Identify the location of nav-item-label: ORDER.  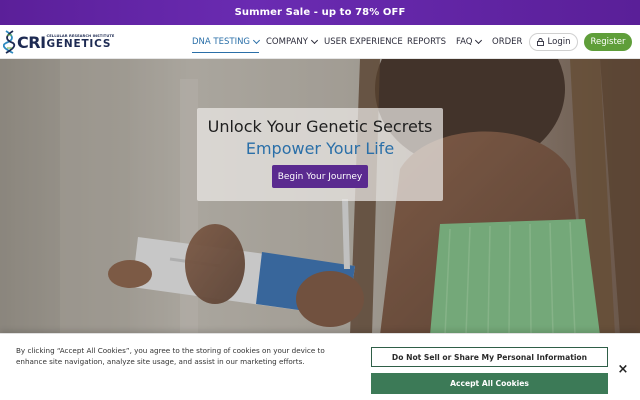
(507, 42).